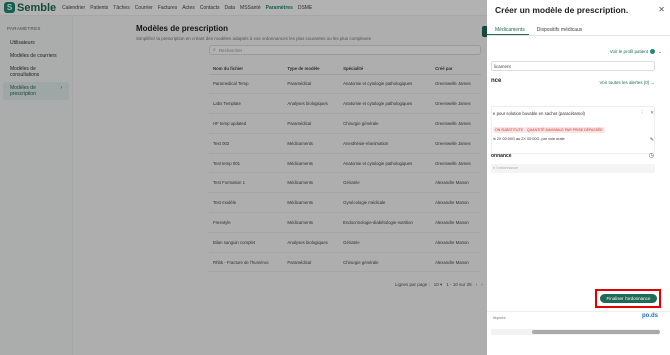 Image resolution: width=670 pixels, height=355 pixels. What do you see at coordinates (660, 52) in the screenshot?
I see `chevron-down-icon: ⌄` at bounding box center [660, 52].